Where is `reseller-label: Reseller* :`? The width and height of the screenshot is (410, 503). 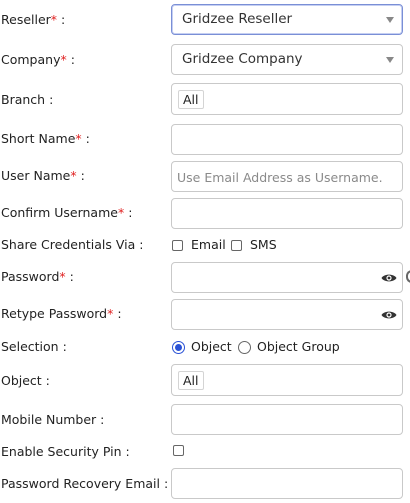 reseller-label: Reseller* : is located at coordinates (33, 19).